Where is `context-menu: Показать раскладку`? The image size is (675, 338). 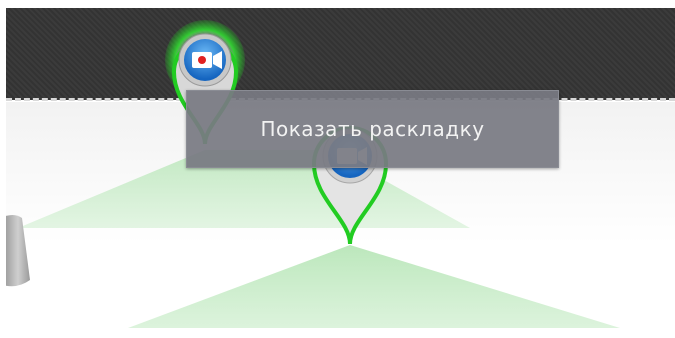
context-menu: Показать раскладку is located at coordinates (372, 129).